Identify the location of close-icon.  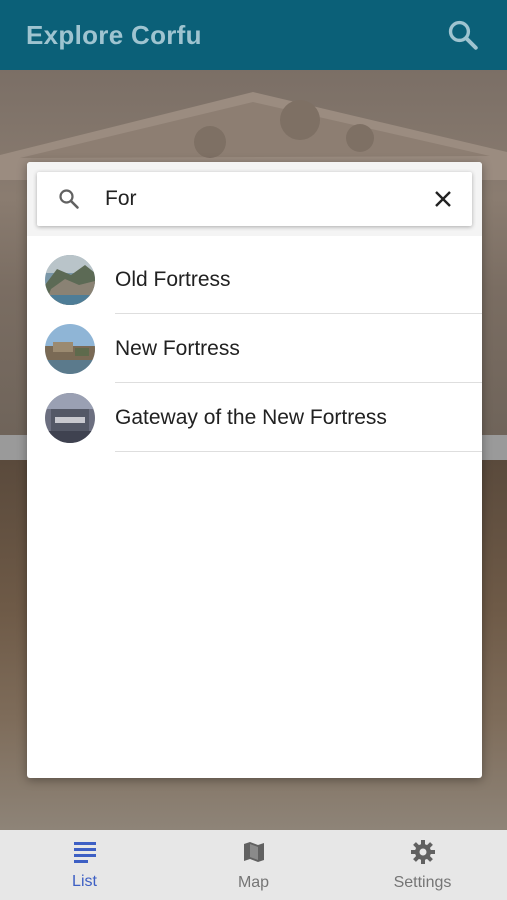
(443, 199).